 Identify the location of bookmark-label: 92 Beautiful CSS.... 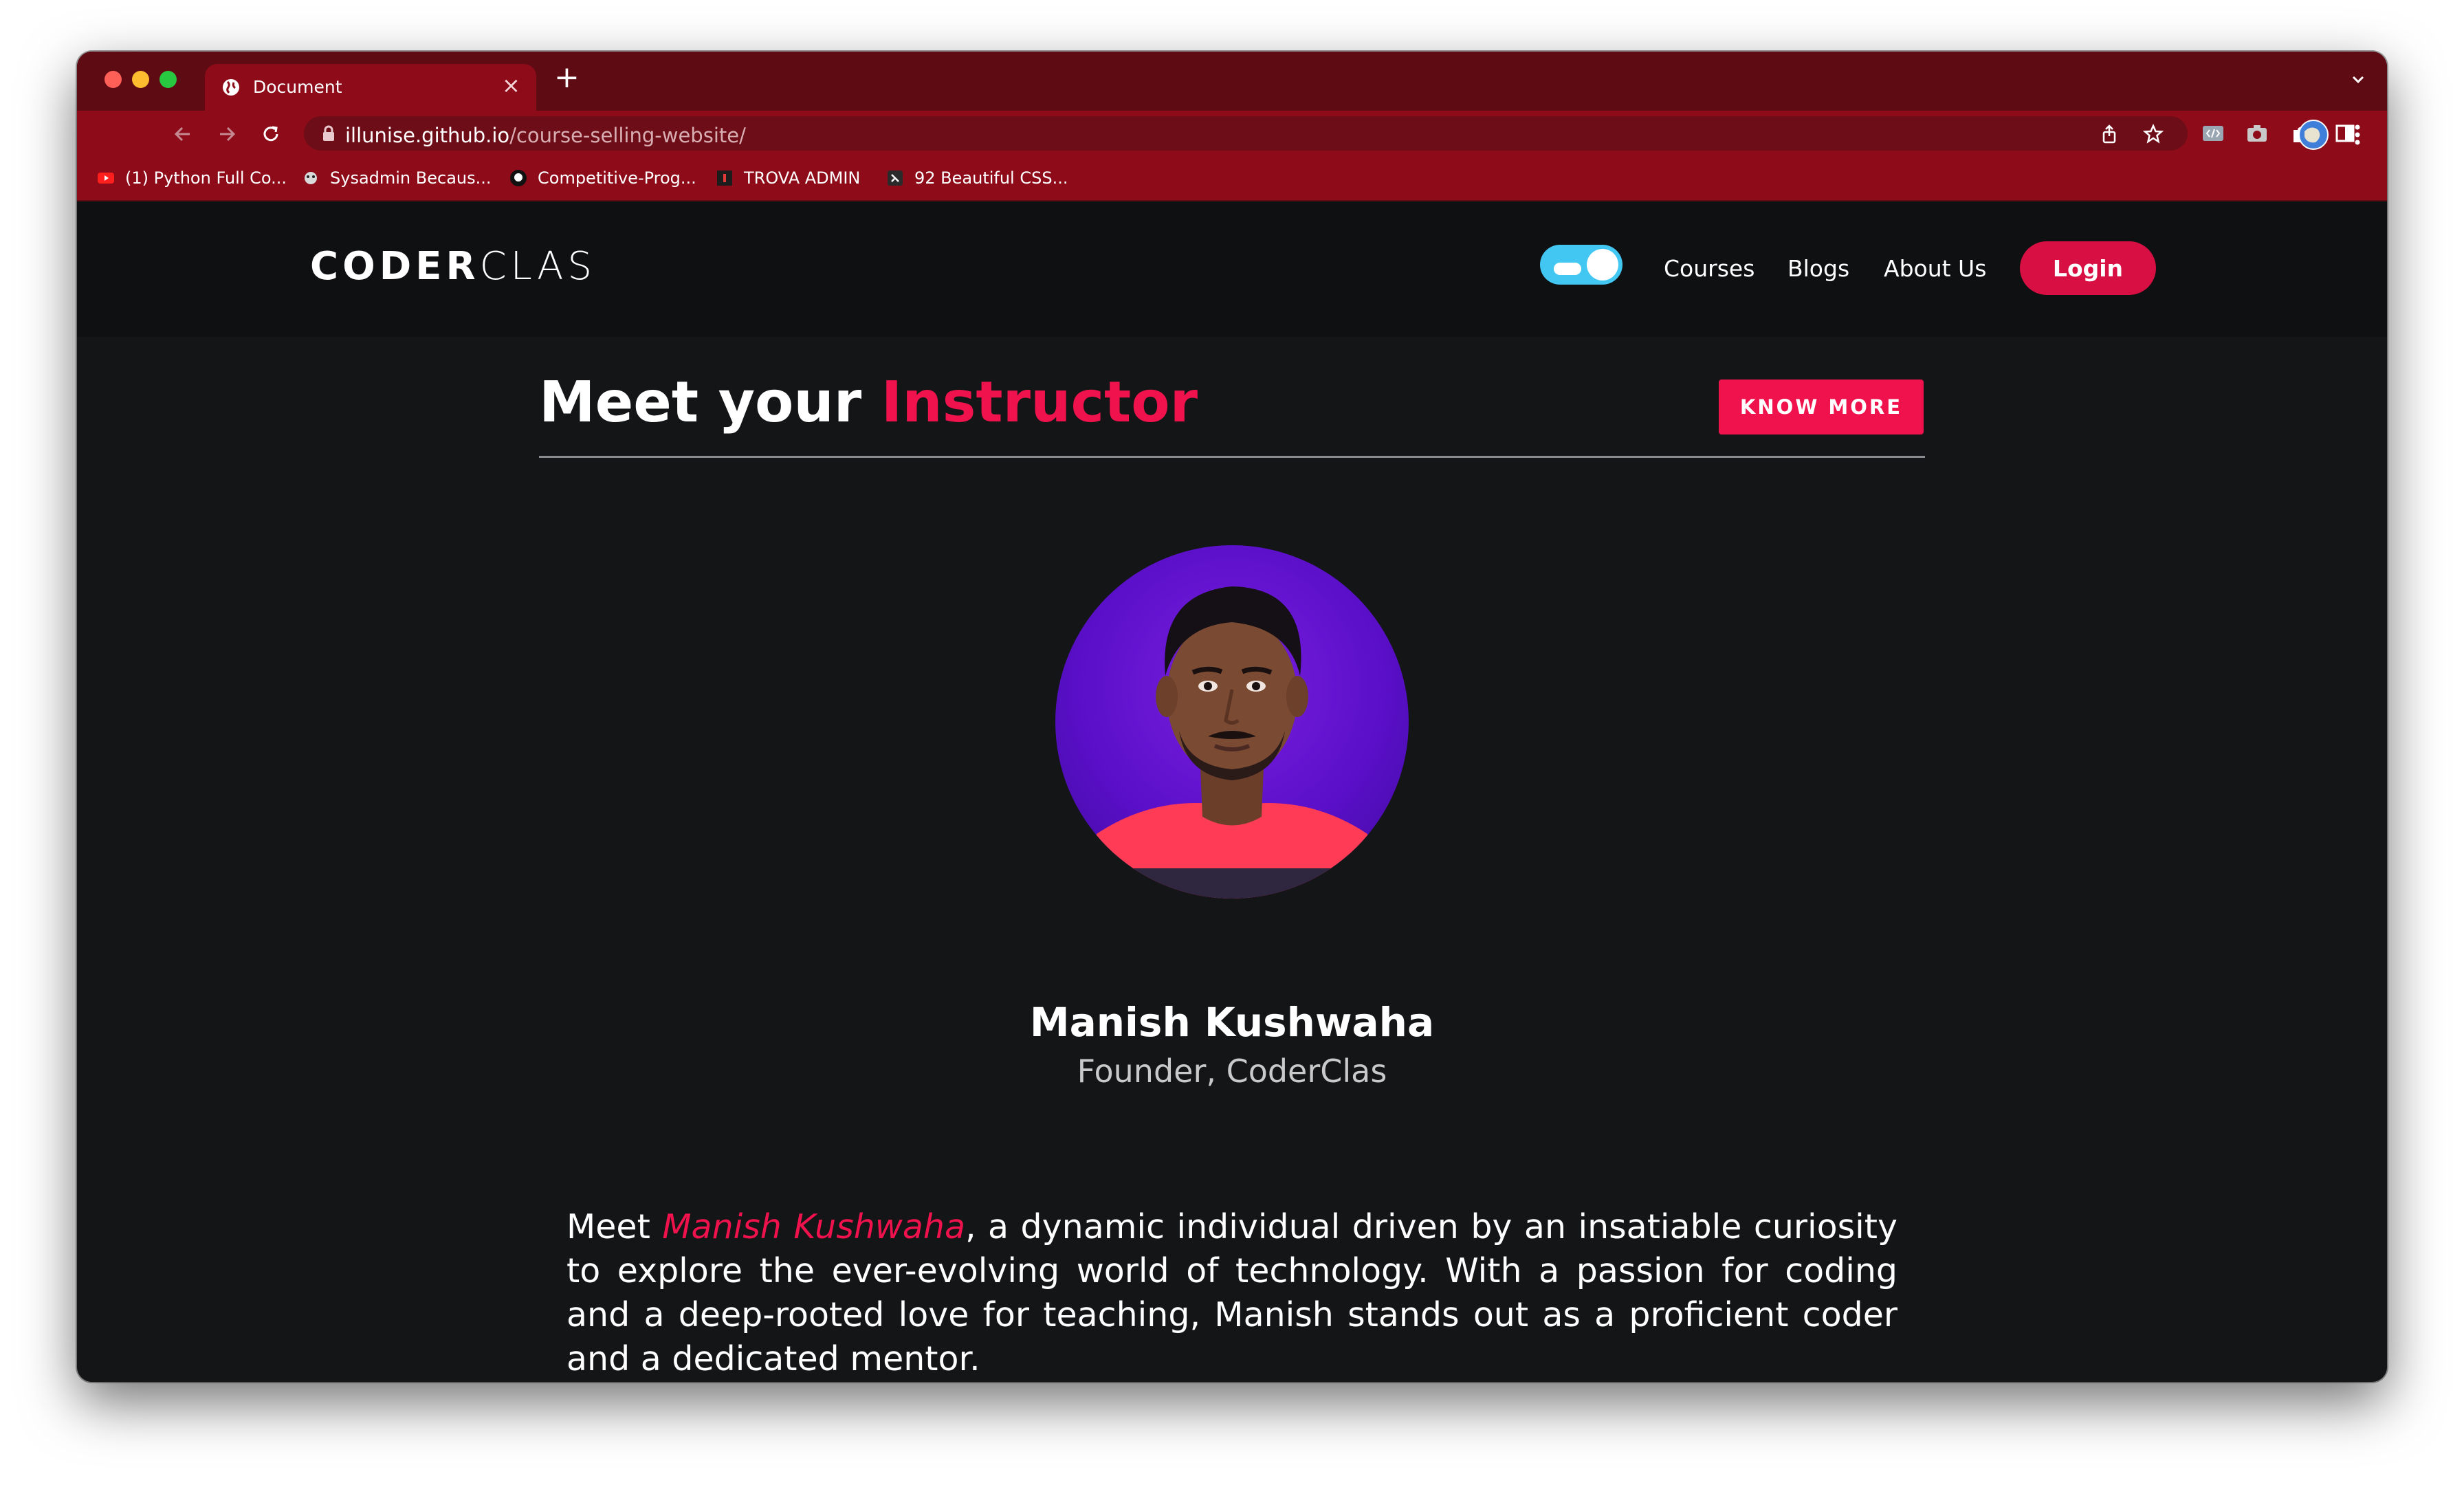
(991, 178).